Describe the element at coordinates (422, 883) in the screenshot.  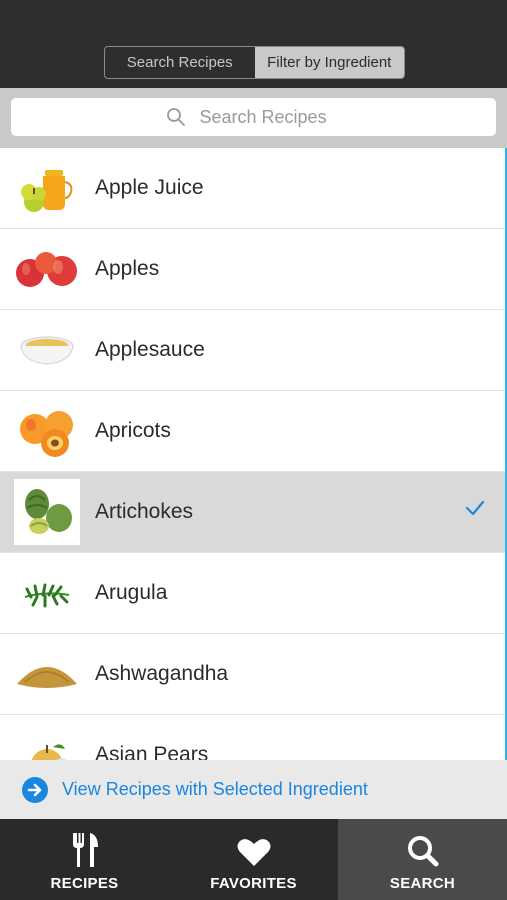
I see `tab-label: SEARCH` at that location.